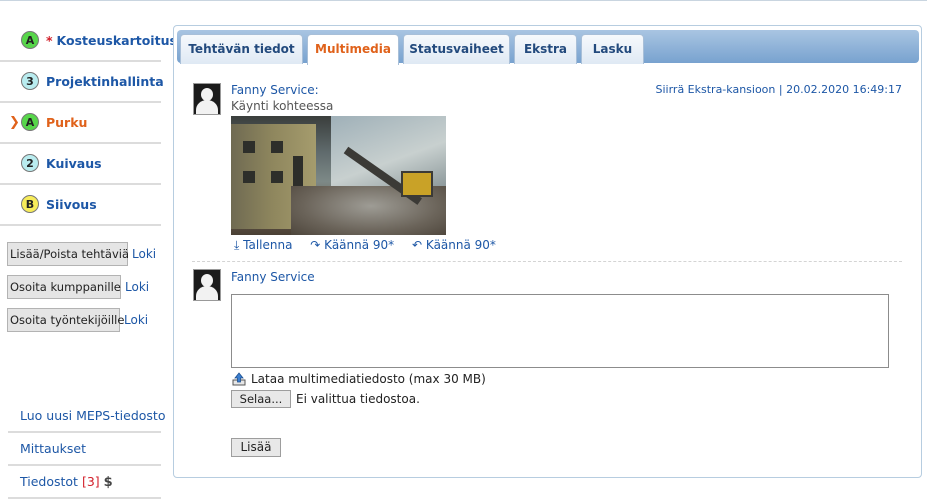 The width and height of the screenshot is (927, 499). What do you see at coordinates (547, 261) in the screenshot?
I see `post-divider` at bounding box center [547, 261].